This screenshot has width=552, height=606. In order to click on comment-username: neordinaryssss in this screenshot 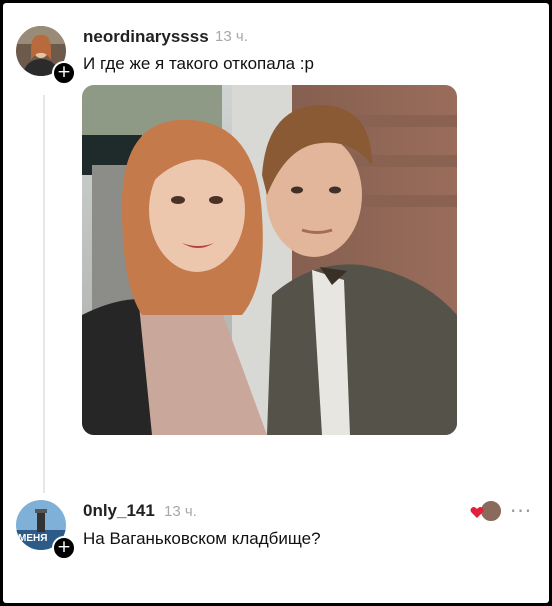, I will do `click(146, 37)`.